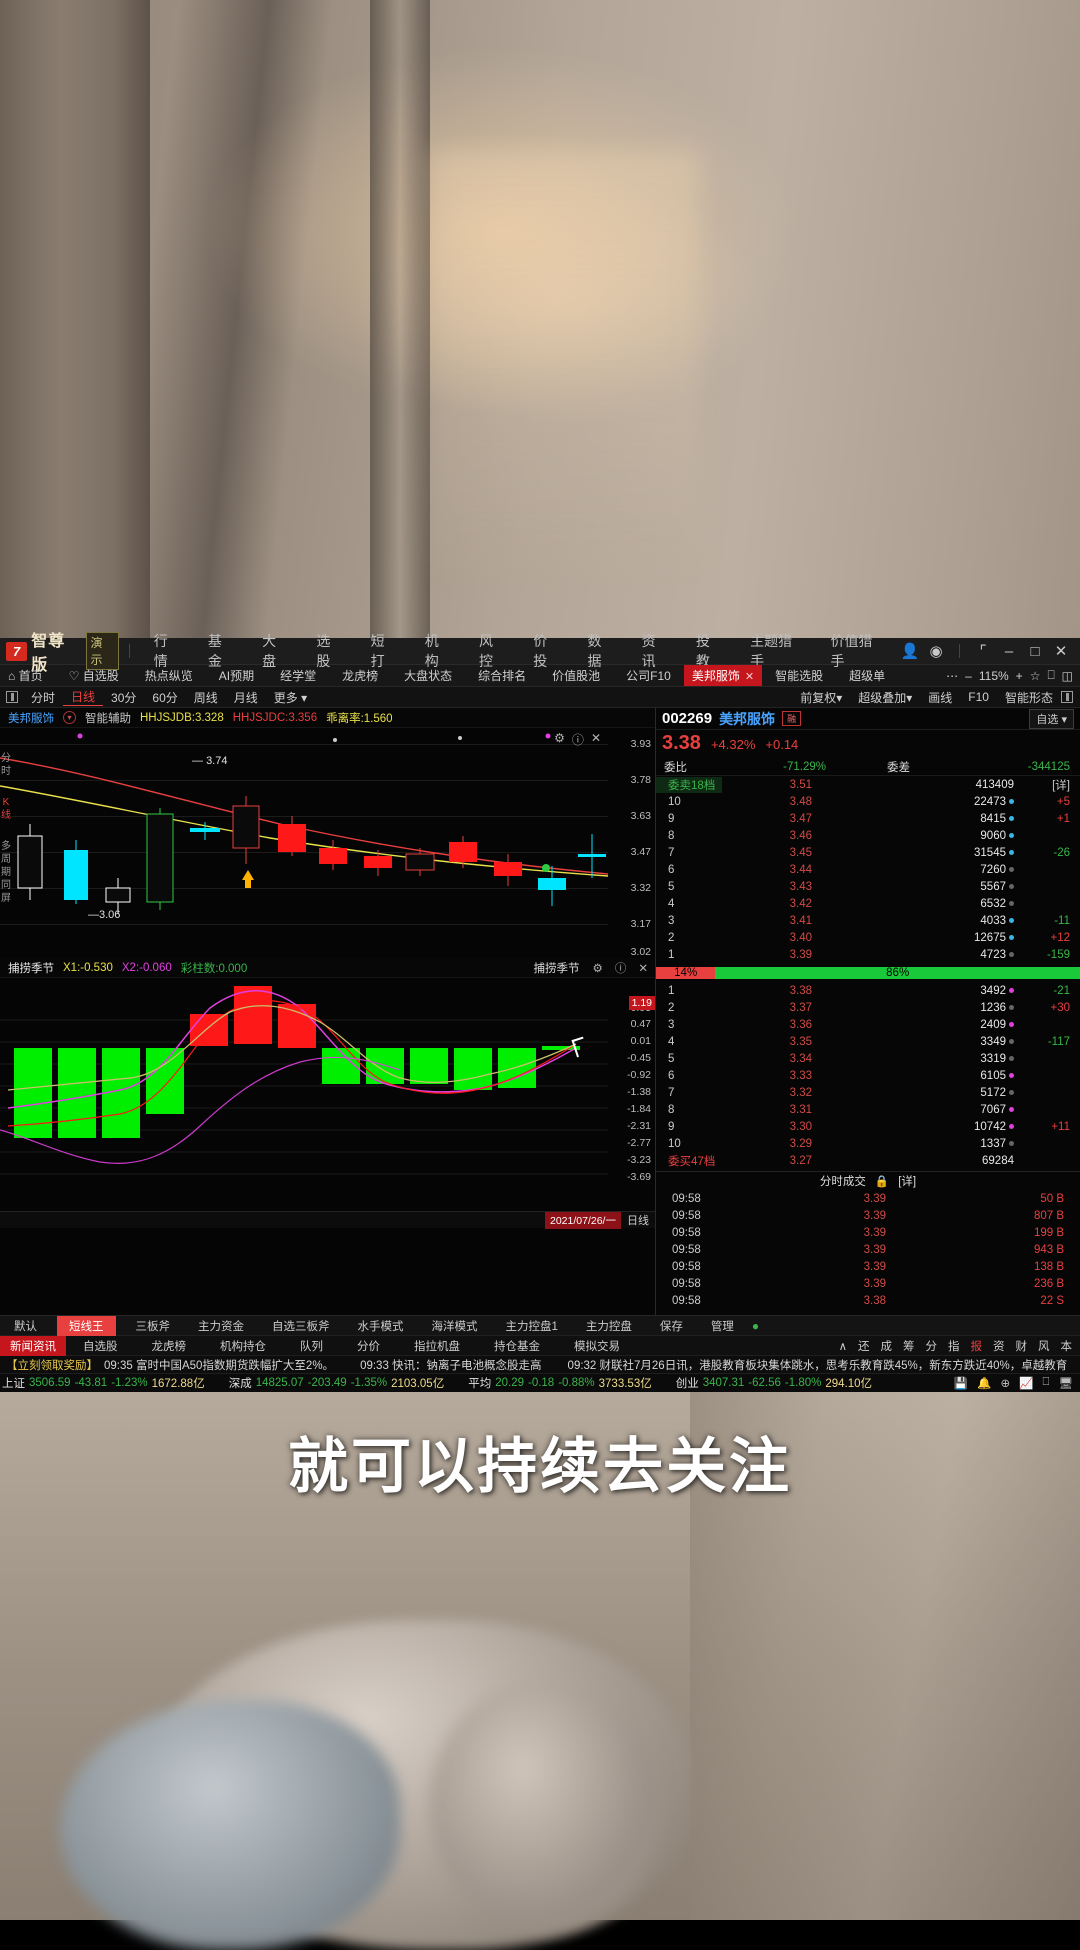  I want to click on star-icon: ☆, so click(1035, 676).